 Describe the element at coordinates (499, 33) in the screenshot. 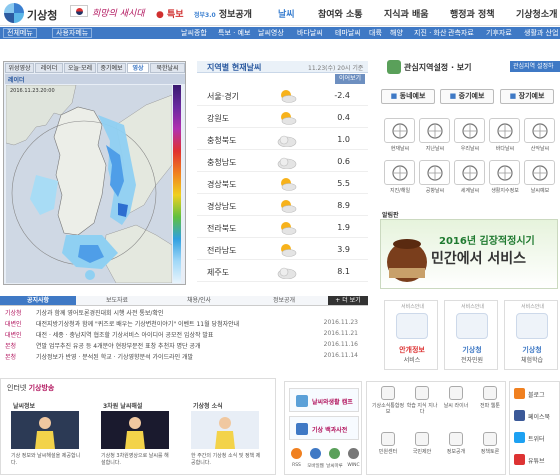

I see `subnav-item: 기후자료` at that location.